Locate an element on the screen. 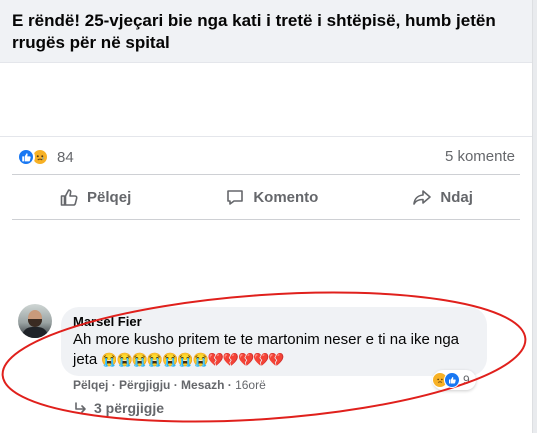  comment-author: Marsel Fier is located at coordinates (274, 322).